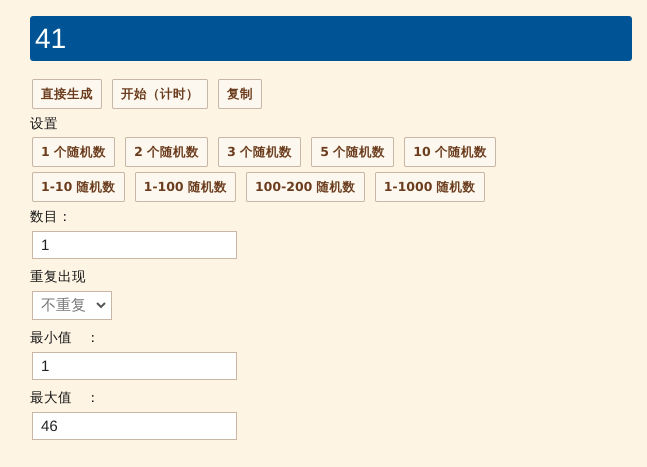  Describe the element at coordinates (352, 152) in the screenshot. I see `preset-button: 5 个随机数` at that location.